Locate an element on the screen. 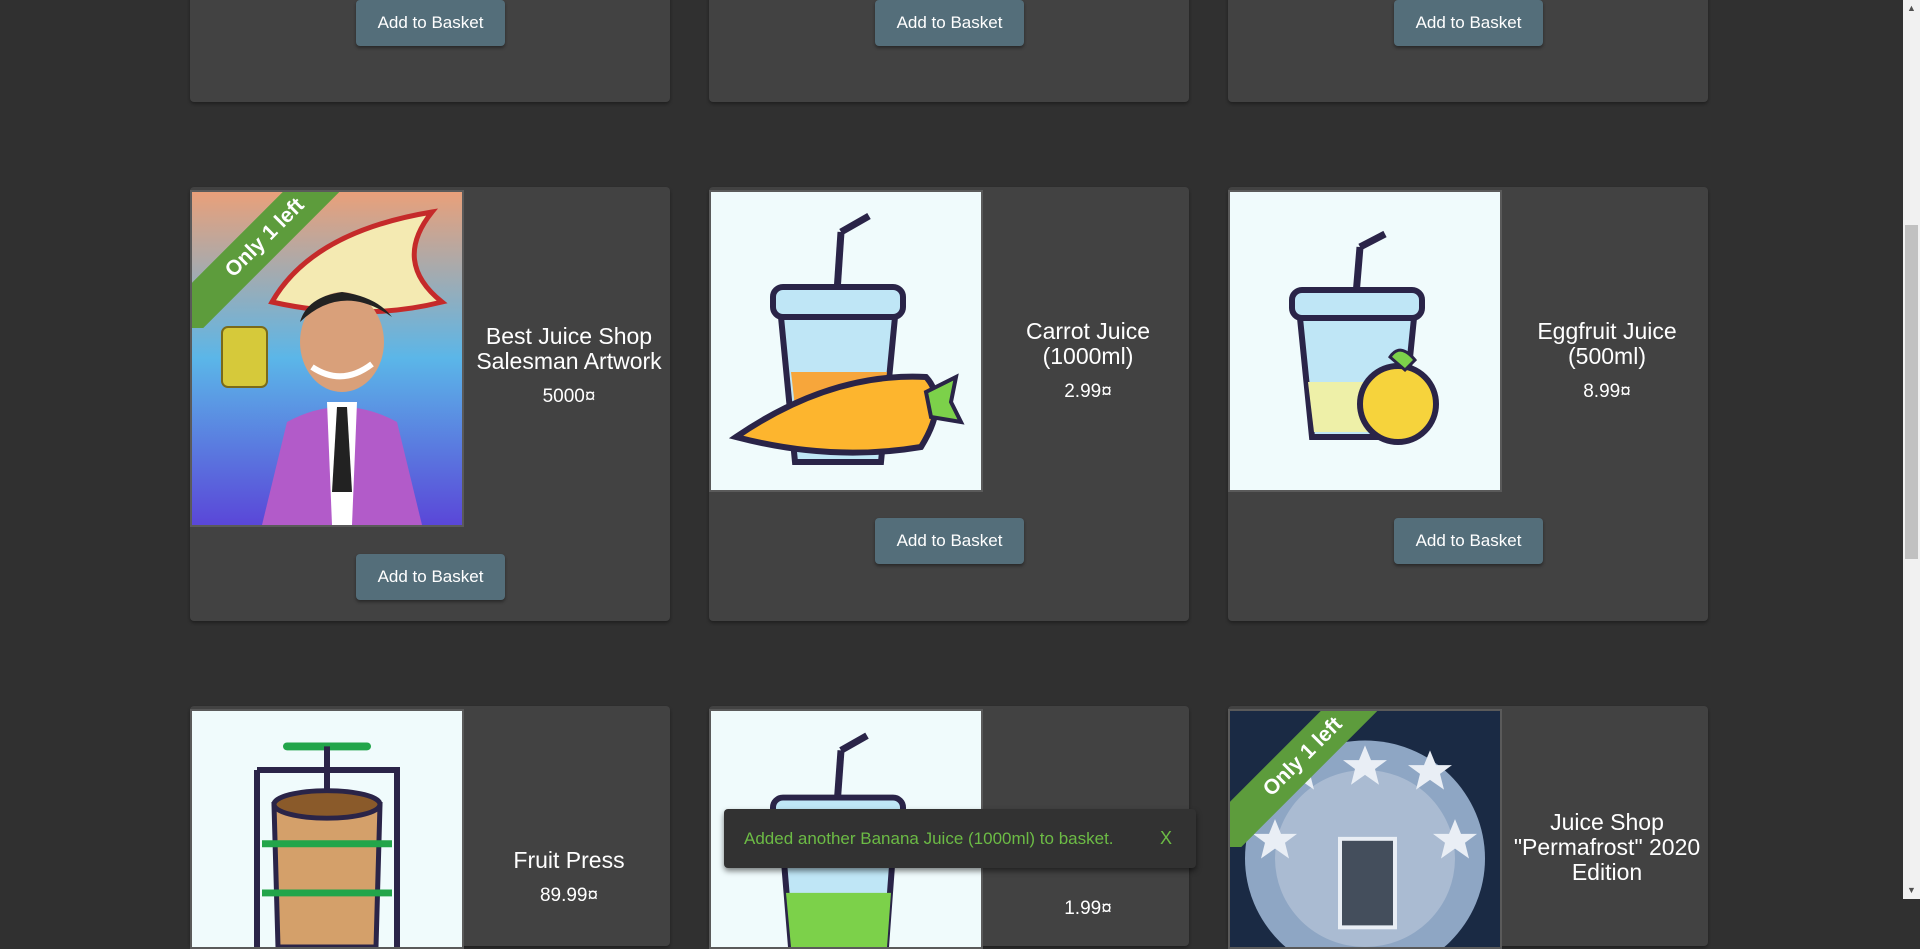  product-price: 89.99¤ is located at coordinates (569, 895).